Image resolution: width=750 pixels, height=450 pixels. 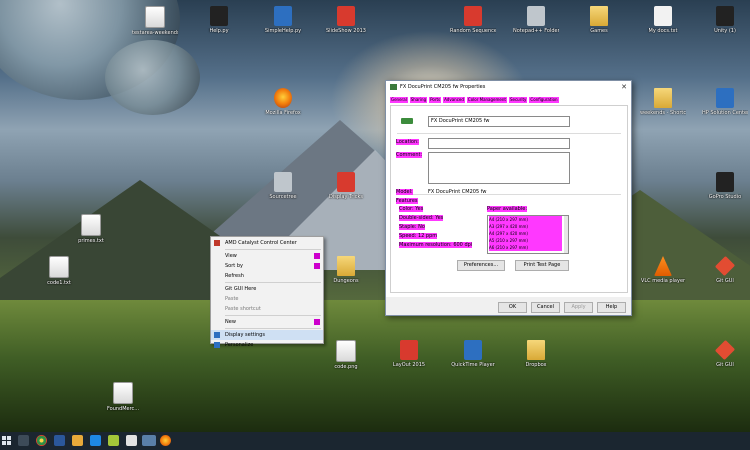 I want to click on cancel-button: Cancel, so click(x=545, y=307).